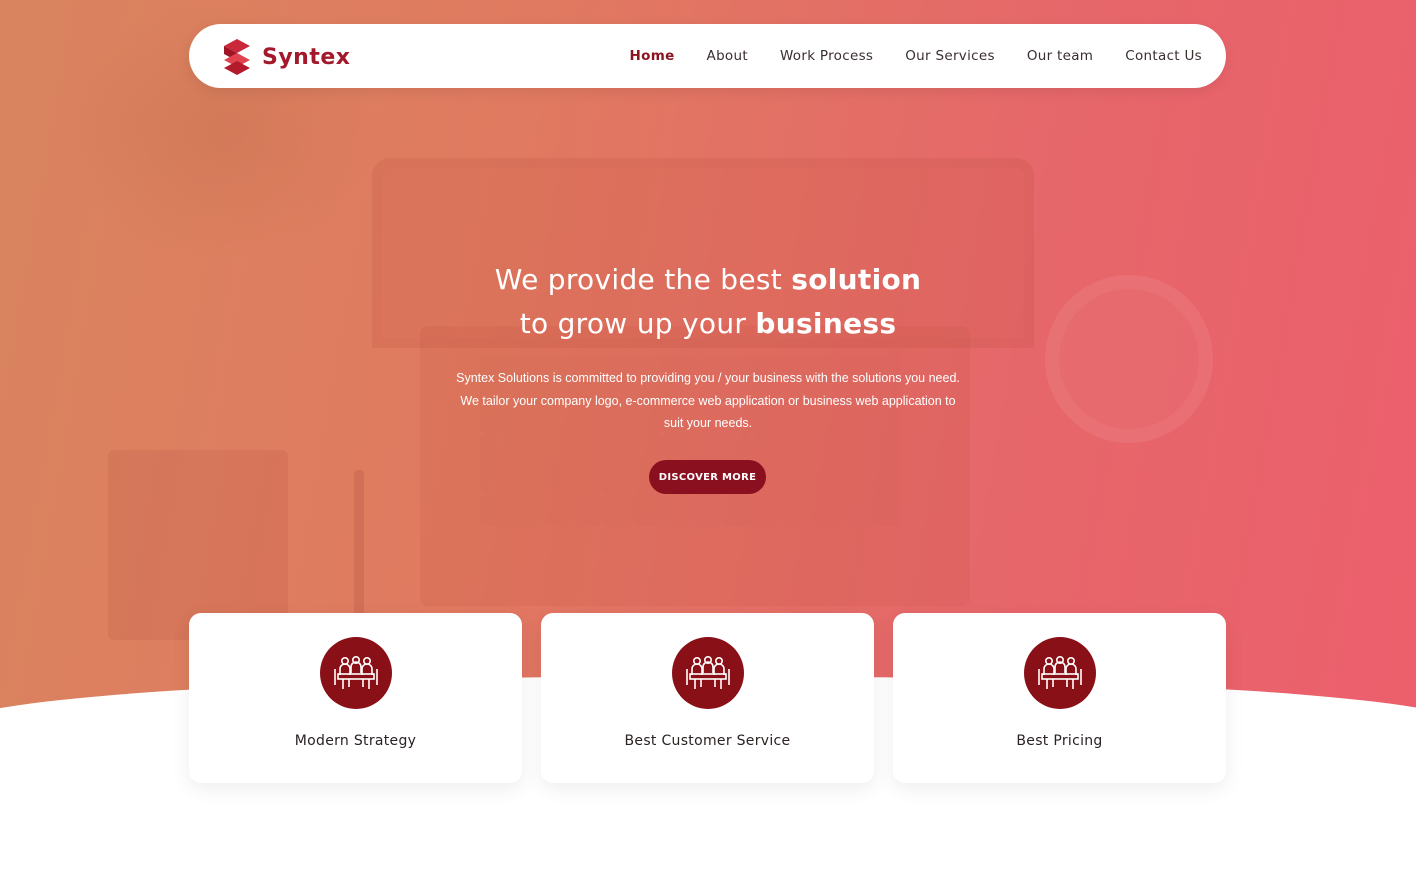  I want to click on notebook-decoration, so click(198, 545).